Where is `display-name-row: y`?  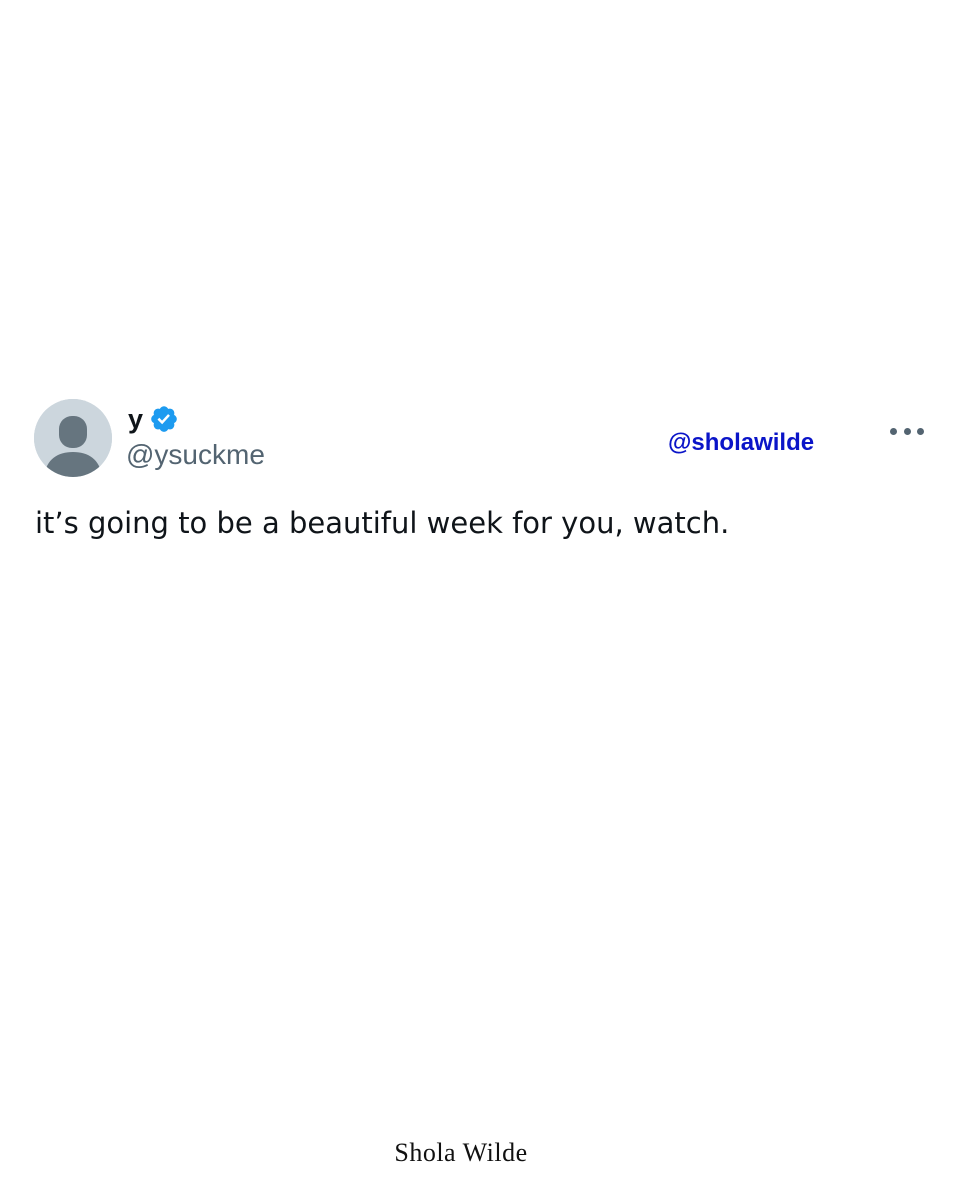 display-name-row: y is located at coordinates (153, 419).